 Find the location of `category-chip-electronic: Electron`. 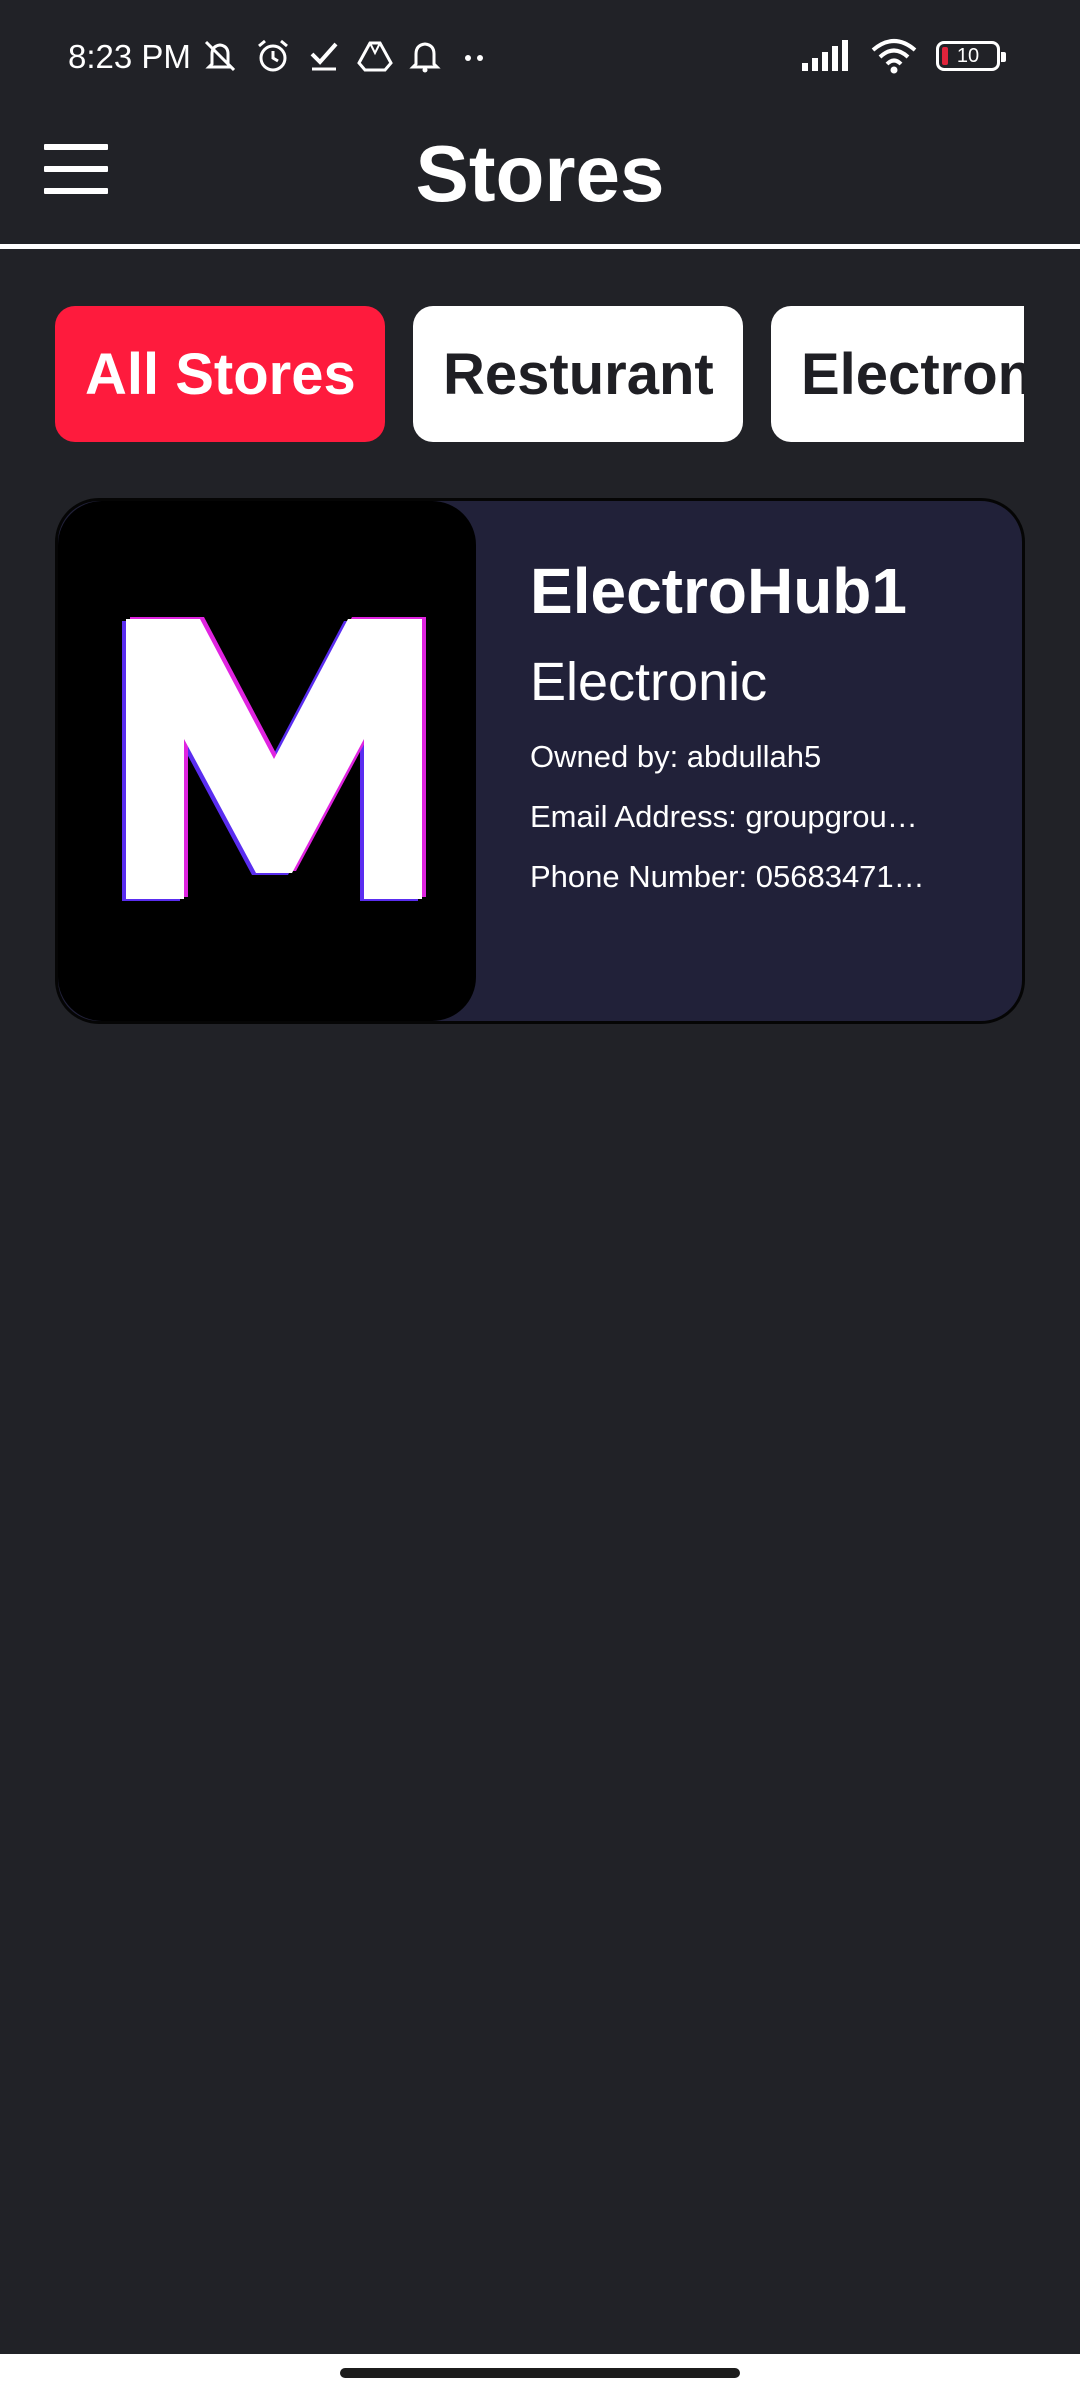

category-chip-electronic: Electron is located at coordinates (897, 374).